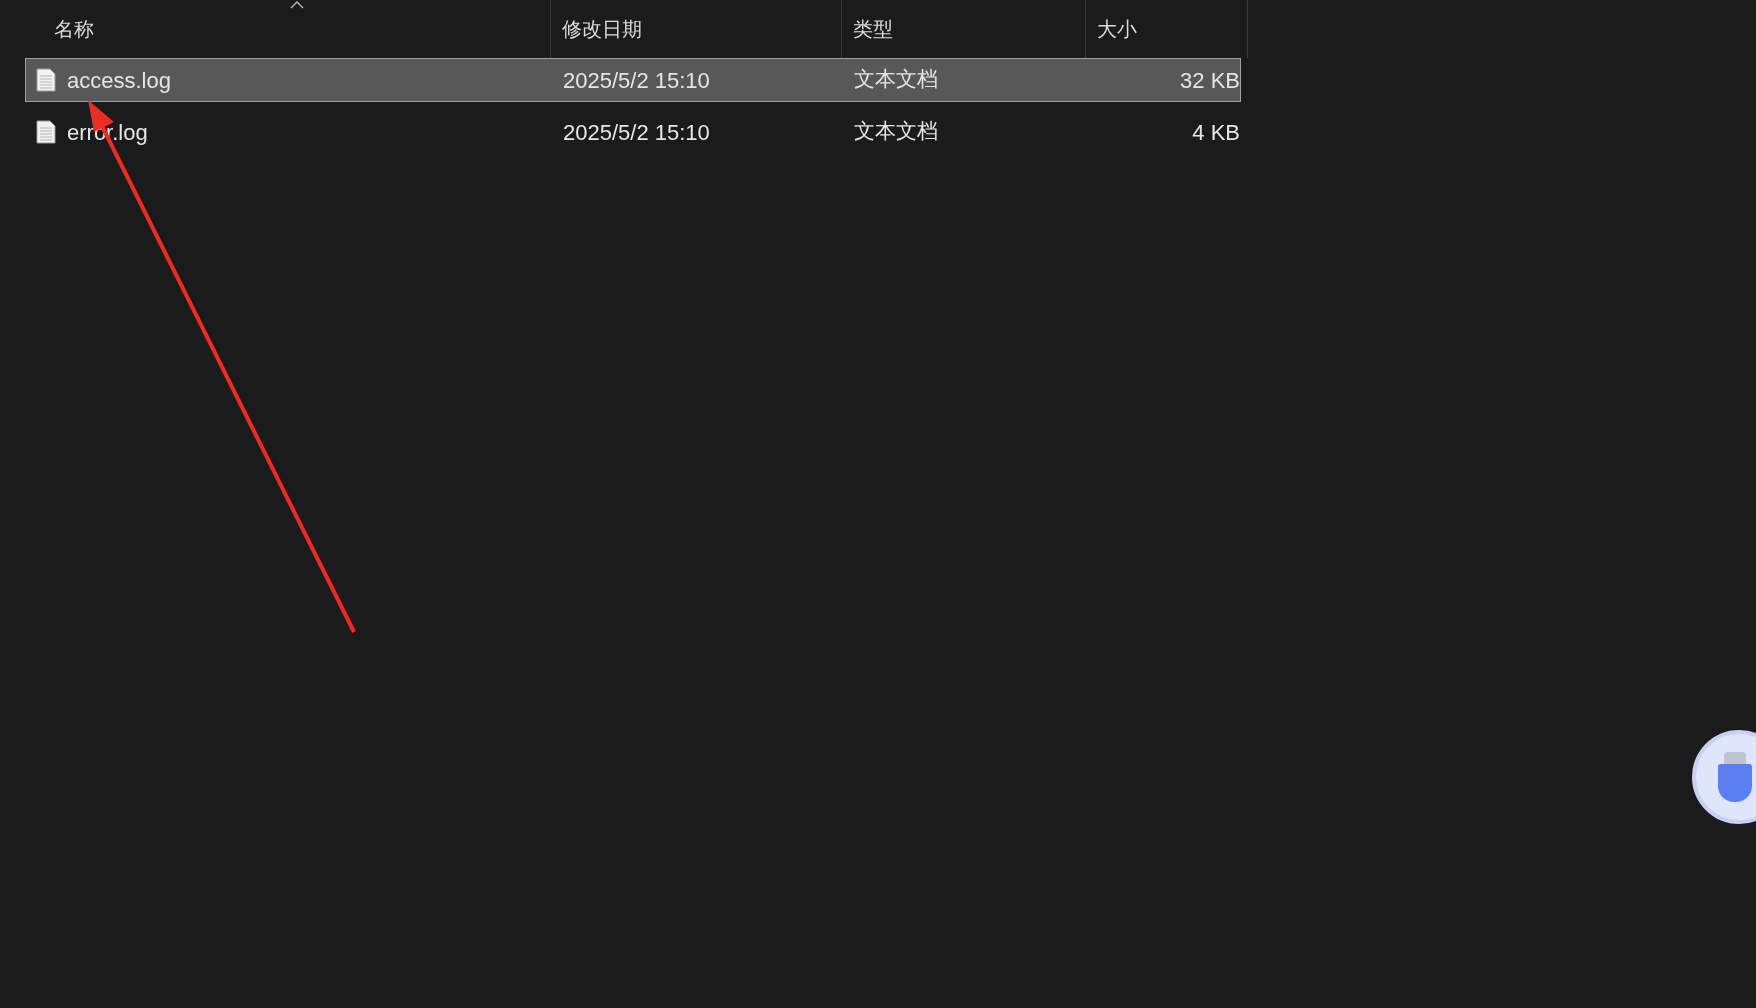 The height and width of the screenshot is (1008, 1756). Describe the element at coordinates (602, 29) in the screenshot. I see `column-header: 修改日期` at that location.